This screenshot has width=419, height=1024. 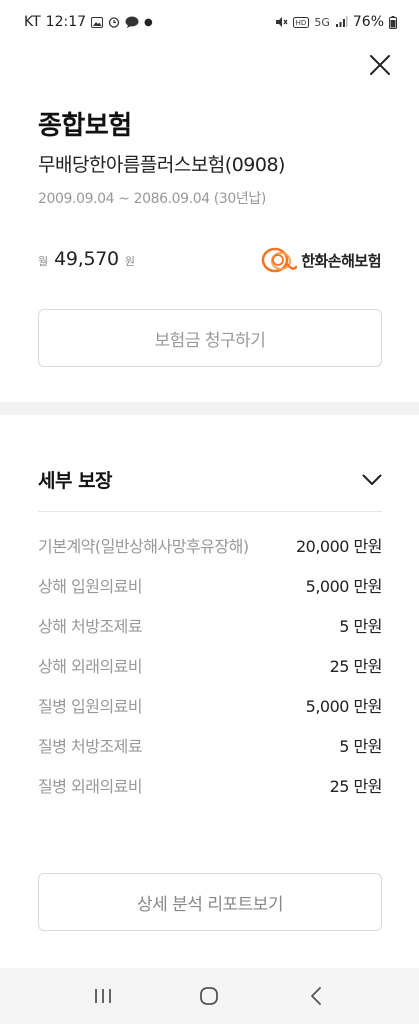 I want to click on coverage-row: 질병 외래의료비 25 만원, so click(x=210, y=787).